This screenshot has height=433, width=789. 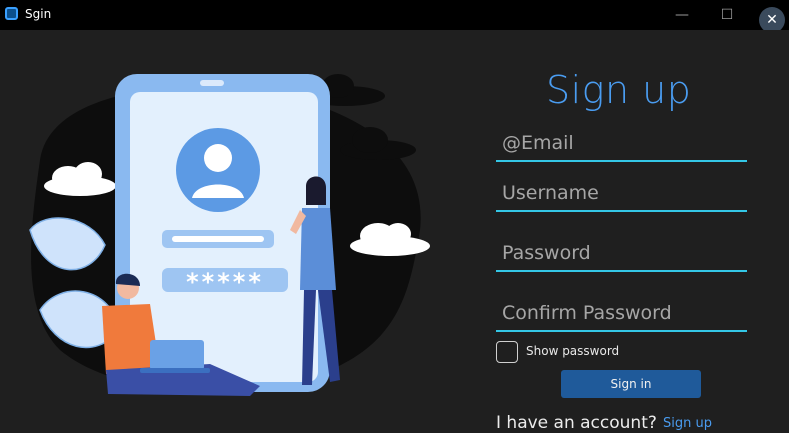 I want to click on minimize-button: —, so click(x=682, y=15).